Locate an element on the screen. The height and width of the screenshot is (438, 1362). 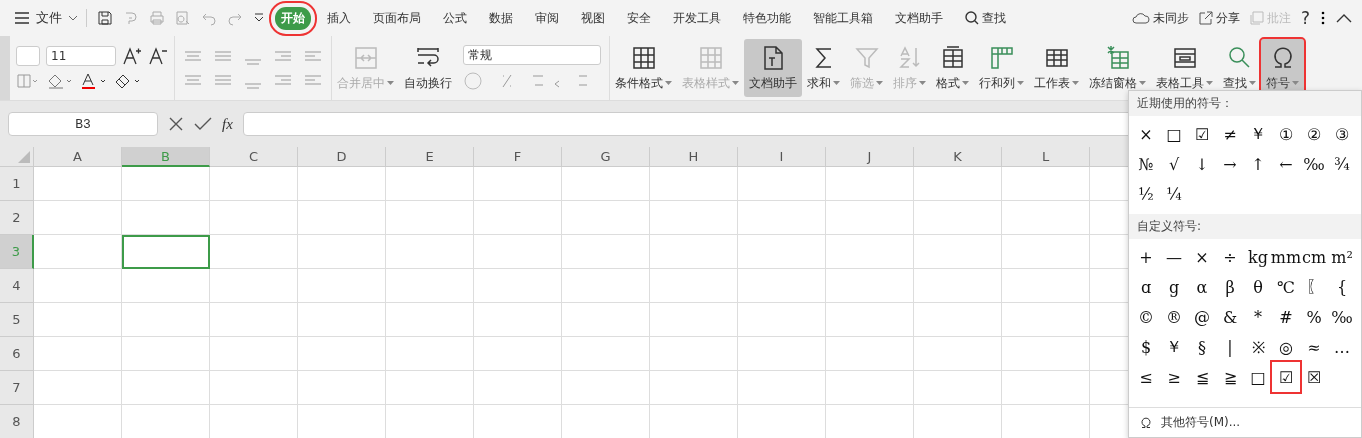
column-header: J is located at coordinates (870, 157).